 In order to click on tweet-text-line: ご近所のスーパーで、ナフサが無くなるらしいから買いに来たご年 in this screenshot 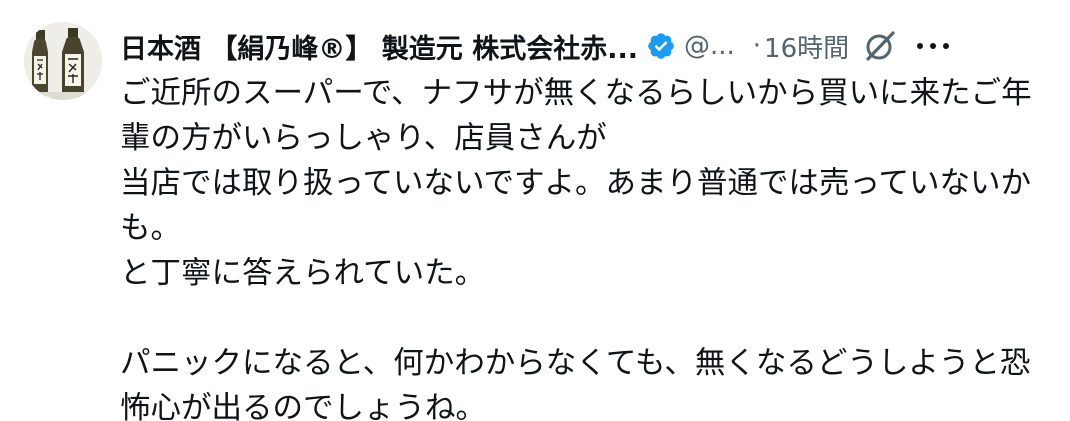, I will do `click(576, 93)`.